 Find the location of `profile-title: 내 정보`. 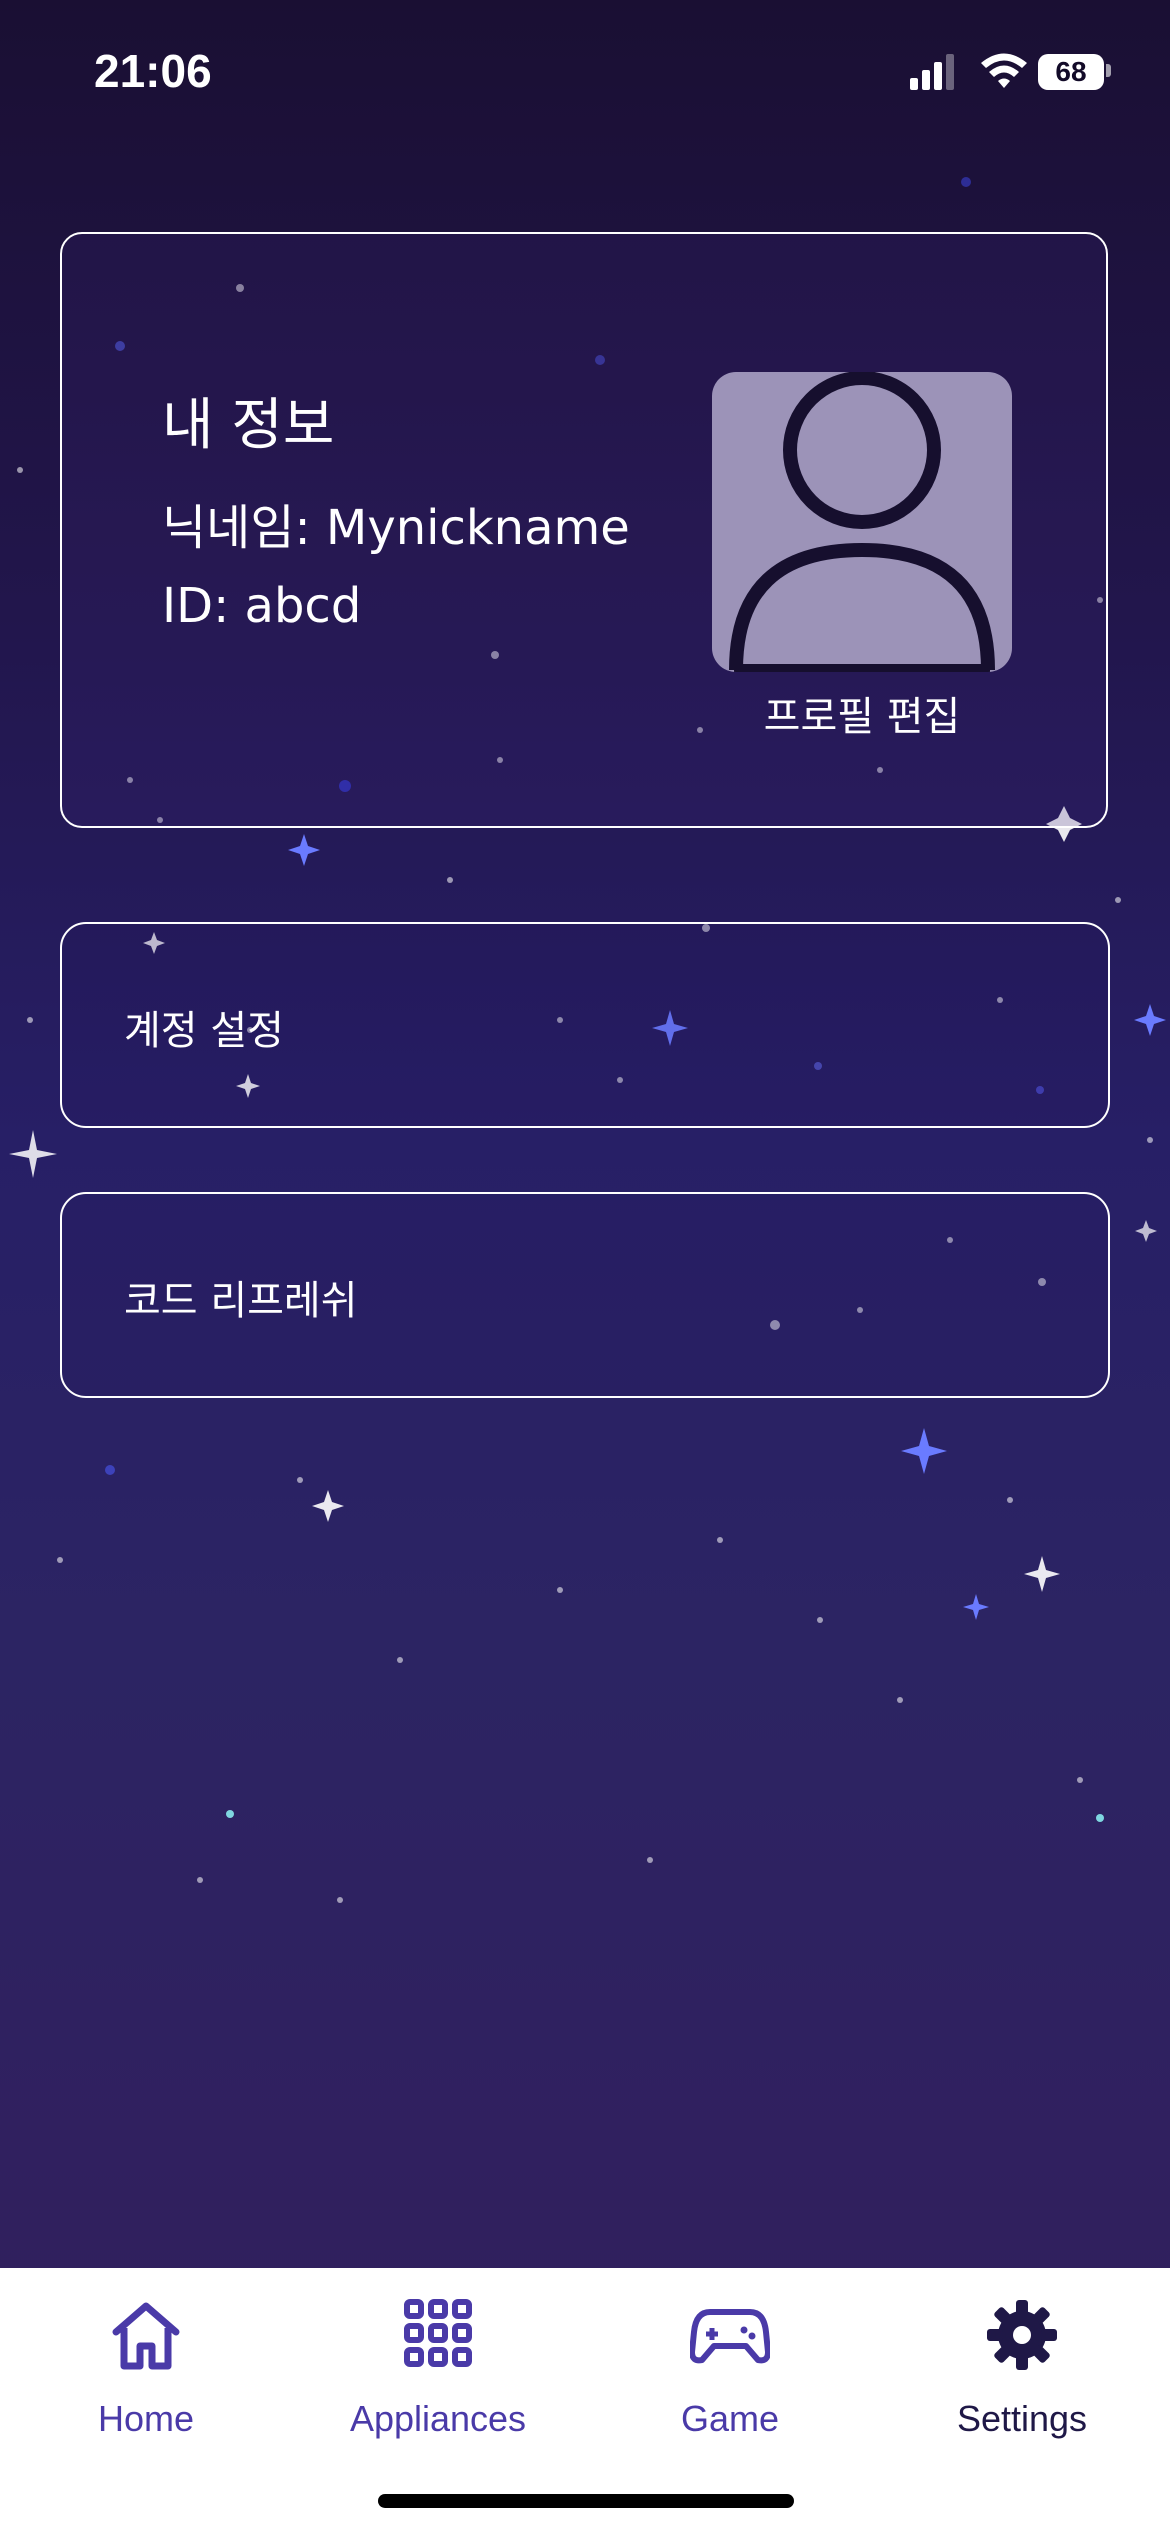

profile-title: 내 정보 is located at coordinates (248, 425).